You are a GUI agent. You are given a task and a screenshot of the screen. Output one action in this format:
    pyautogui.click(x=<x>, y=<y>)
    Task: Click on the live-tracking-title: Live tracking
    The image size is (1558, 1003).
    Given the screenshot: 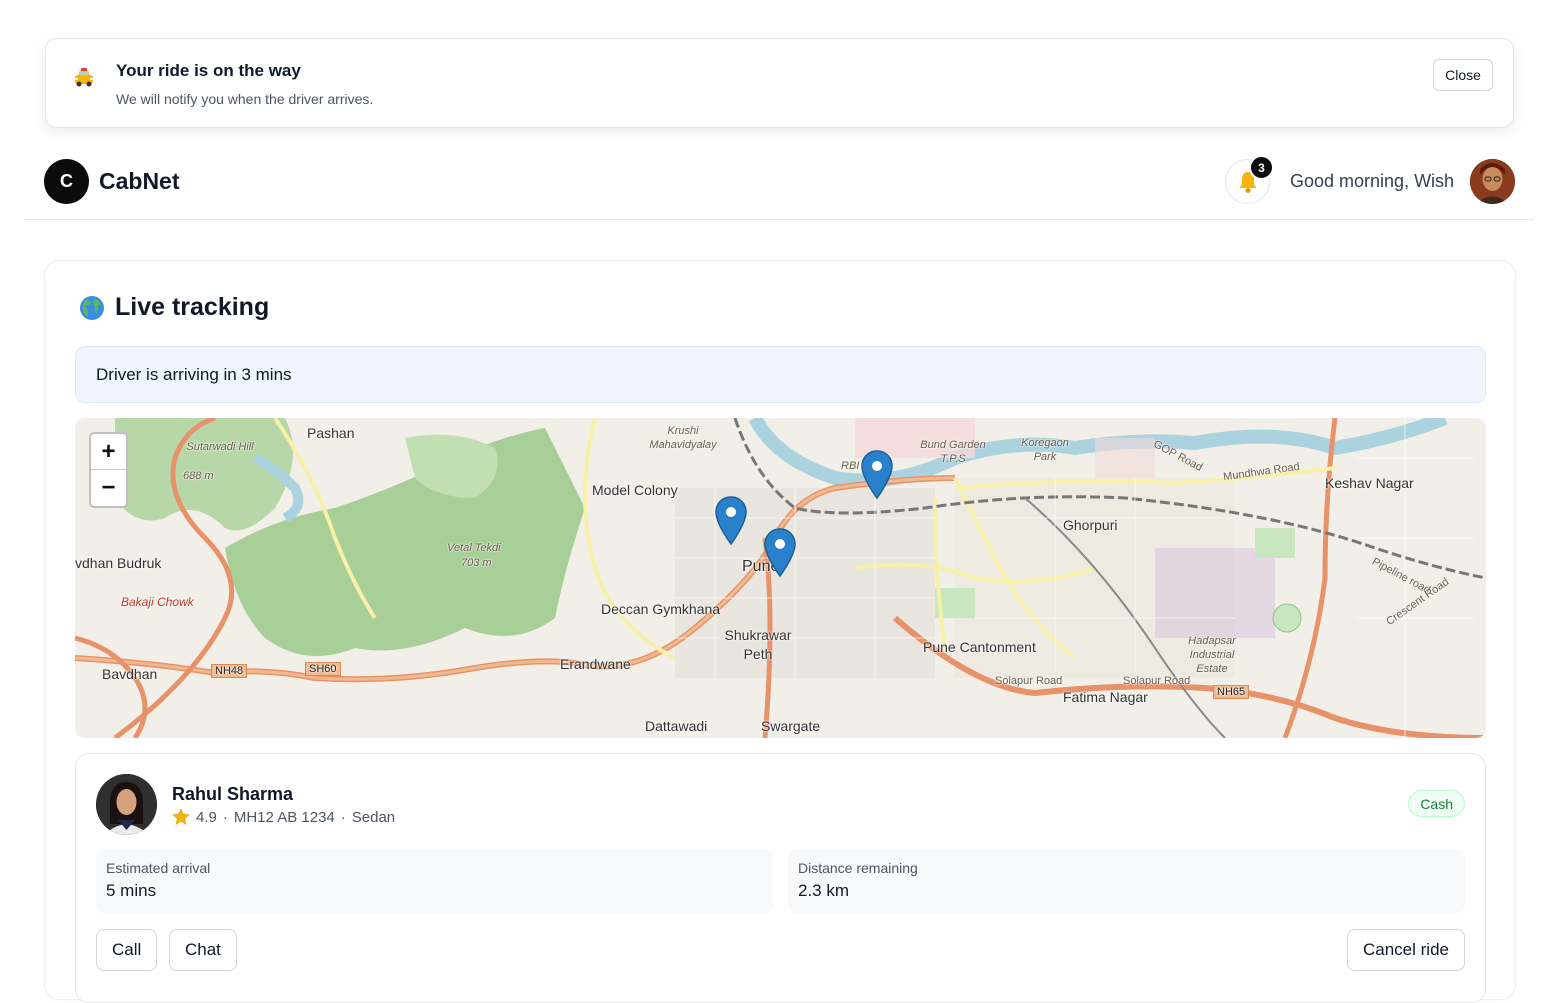 What is the action you would take?
    pyautogui.click(x=192, y=307)
    